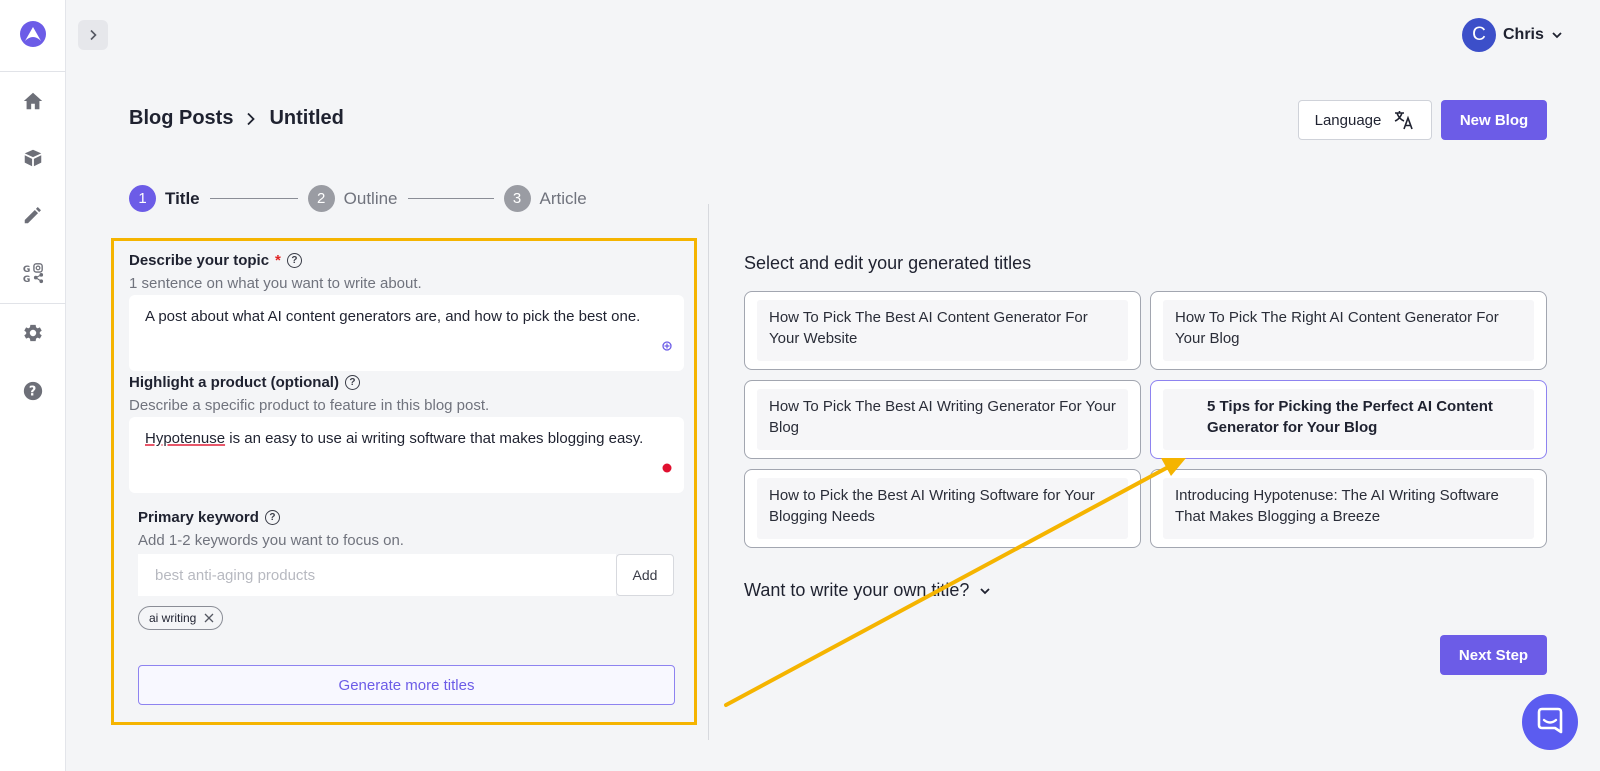 Image resolution: width=1600 pixels, height=771 pixels. I want to click on help-icon: ?, so click(33, 391).